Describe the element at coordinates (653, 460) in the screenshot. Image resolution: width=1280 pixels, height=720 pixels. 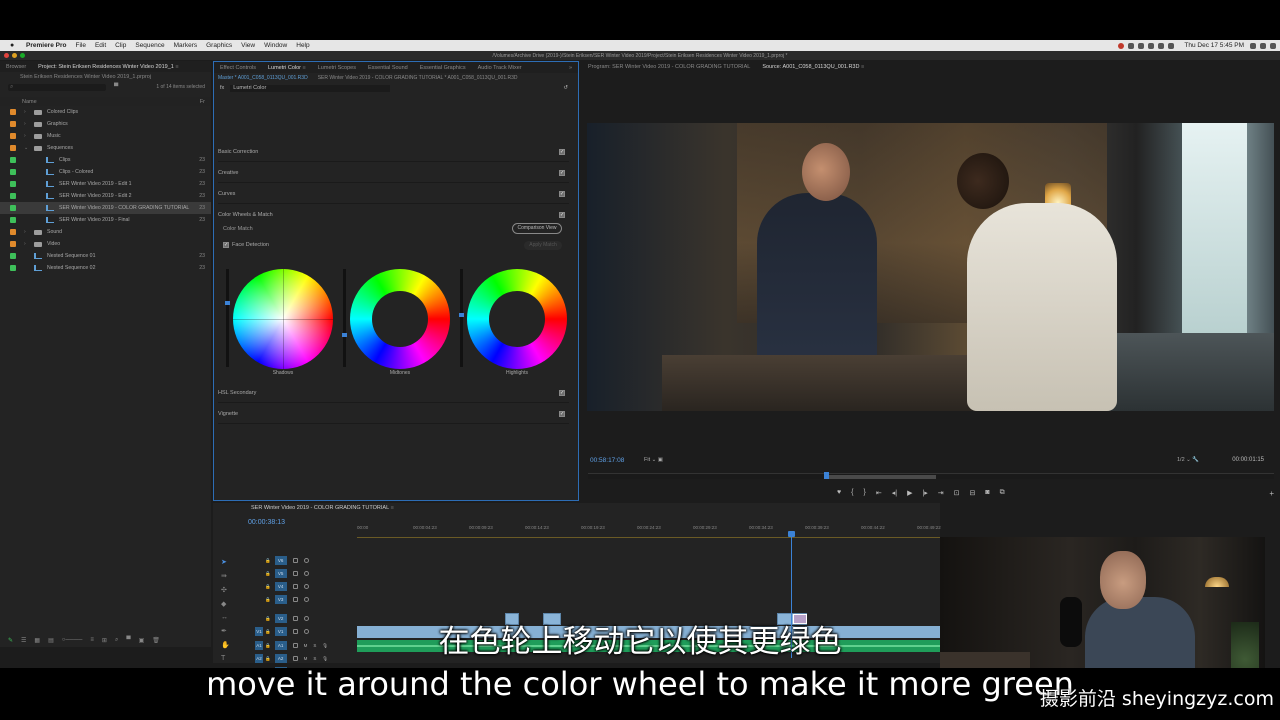
I see `zoom-dropdown: Fit ⌄ ▣` at that location.